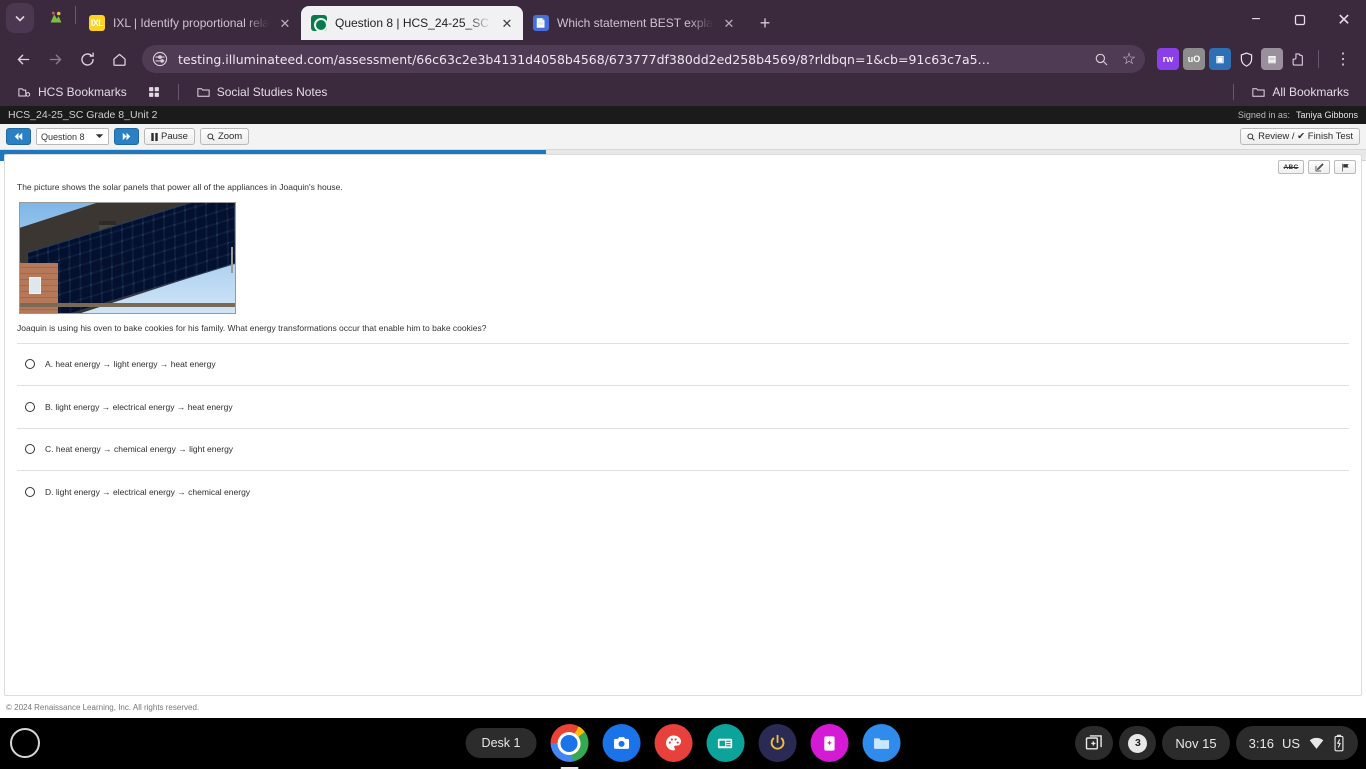  I want to click on launcher-button, so click(25, 743).